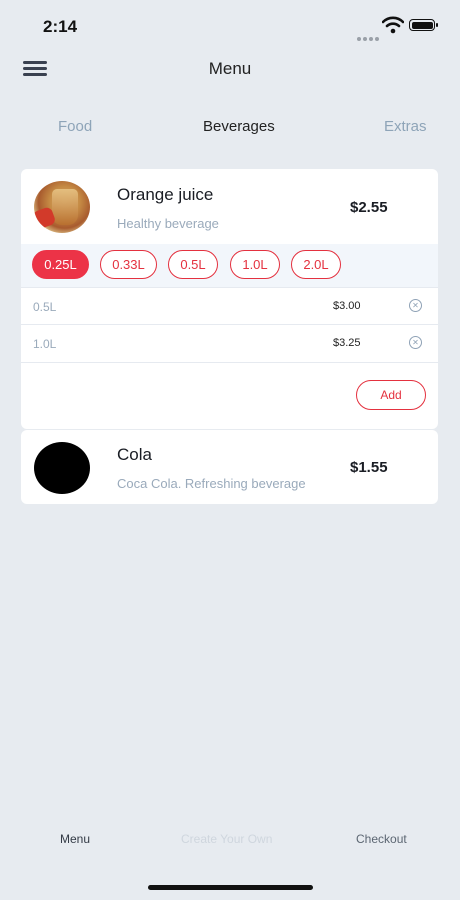 The width and height of the screenshot is (460, 900). I want to click on page-title: Menu, so click(230, 68).